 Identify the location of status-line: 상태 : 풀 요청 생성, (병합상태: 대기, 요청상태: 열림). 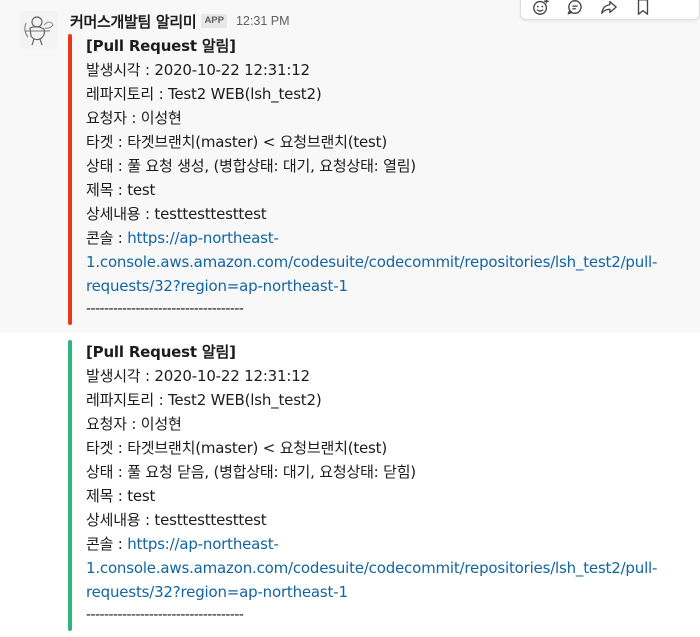
(251, 166).